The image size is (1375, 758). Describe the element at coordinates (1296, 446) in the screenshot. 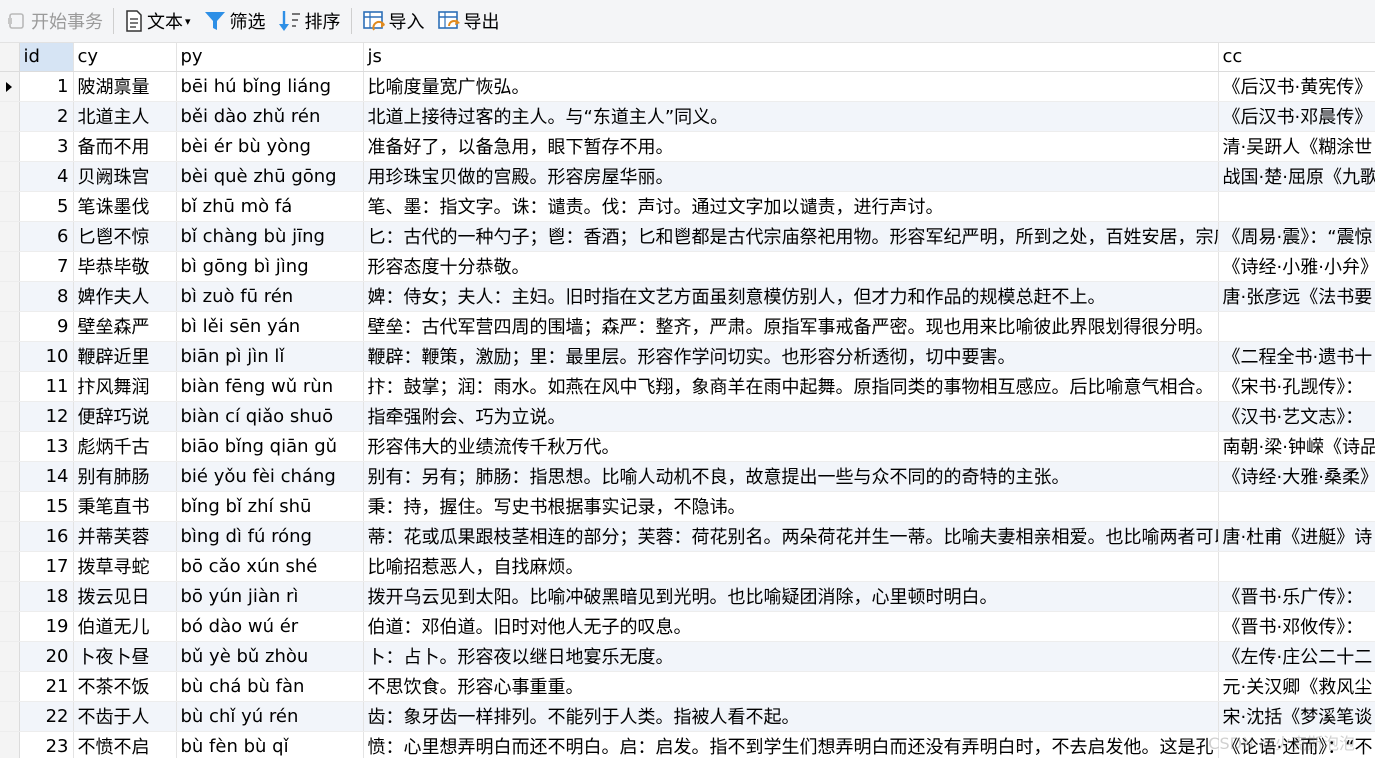

I see `cell-cc: 南朝·梁·钟嵘《诗品` at that location.